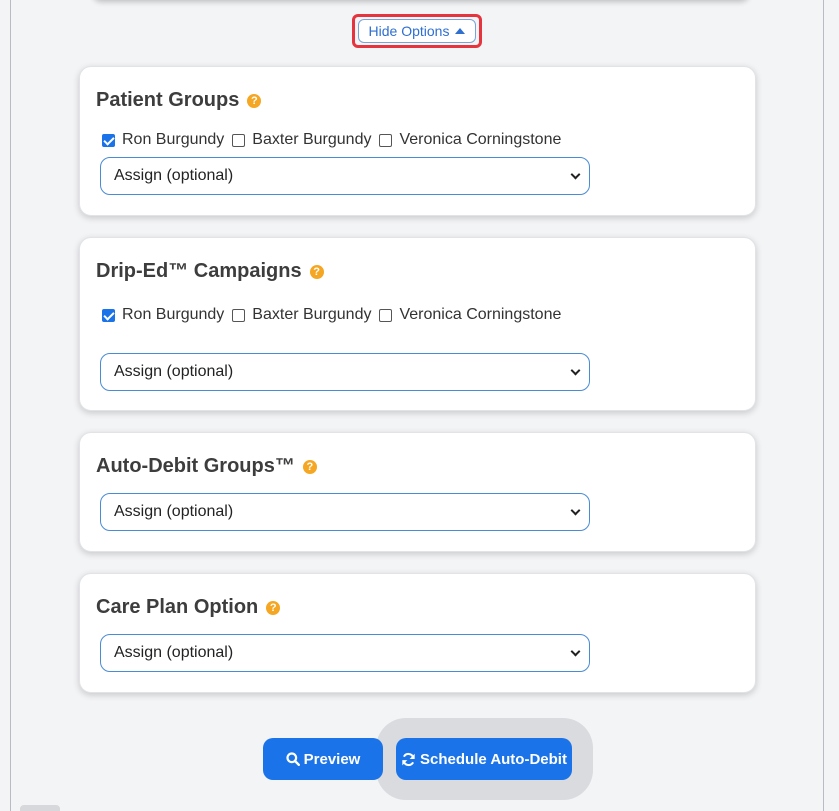 The image size is (839, 811). Describe the element at coordinates (195, 466) in the screenshot. I see `auto-debit-groups-title-text: Auto-Debit Groups™` at that location.